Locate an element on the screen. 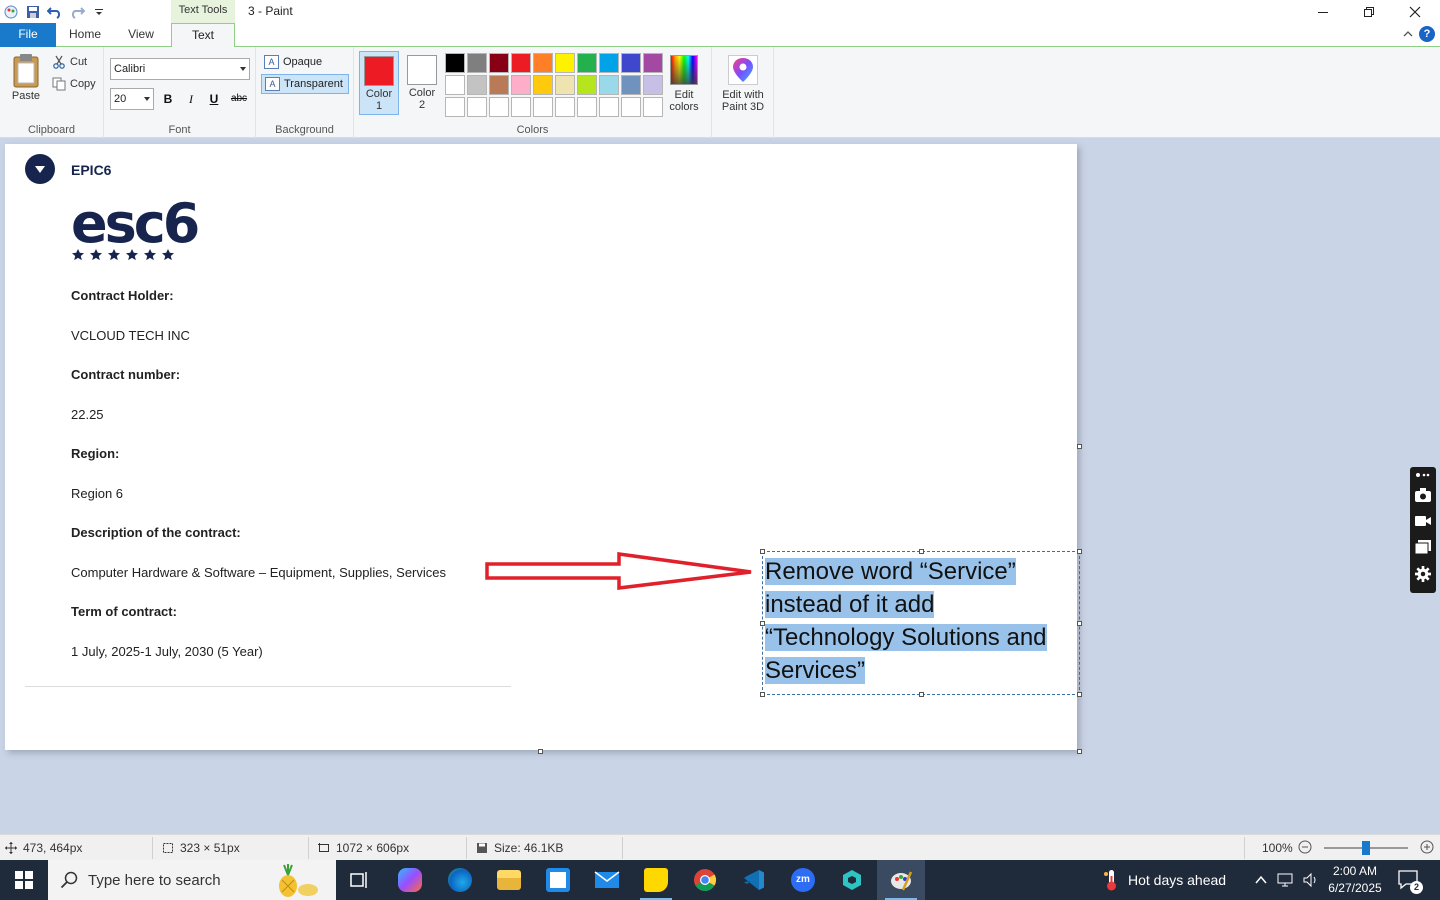 This screenshot has height=900, width=1440. minimize-button is located at coordinates (1323, 11).